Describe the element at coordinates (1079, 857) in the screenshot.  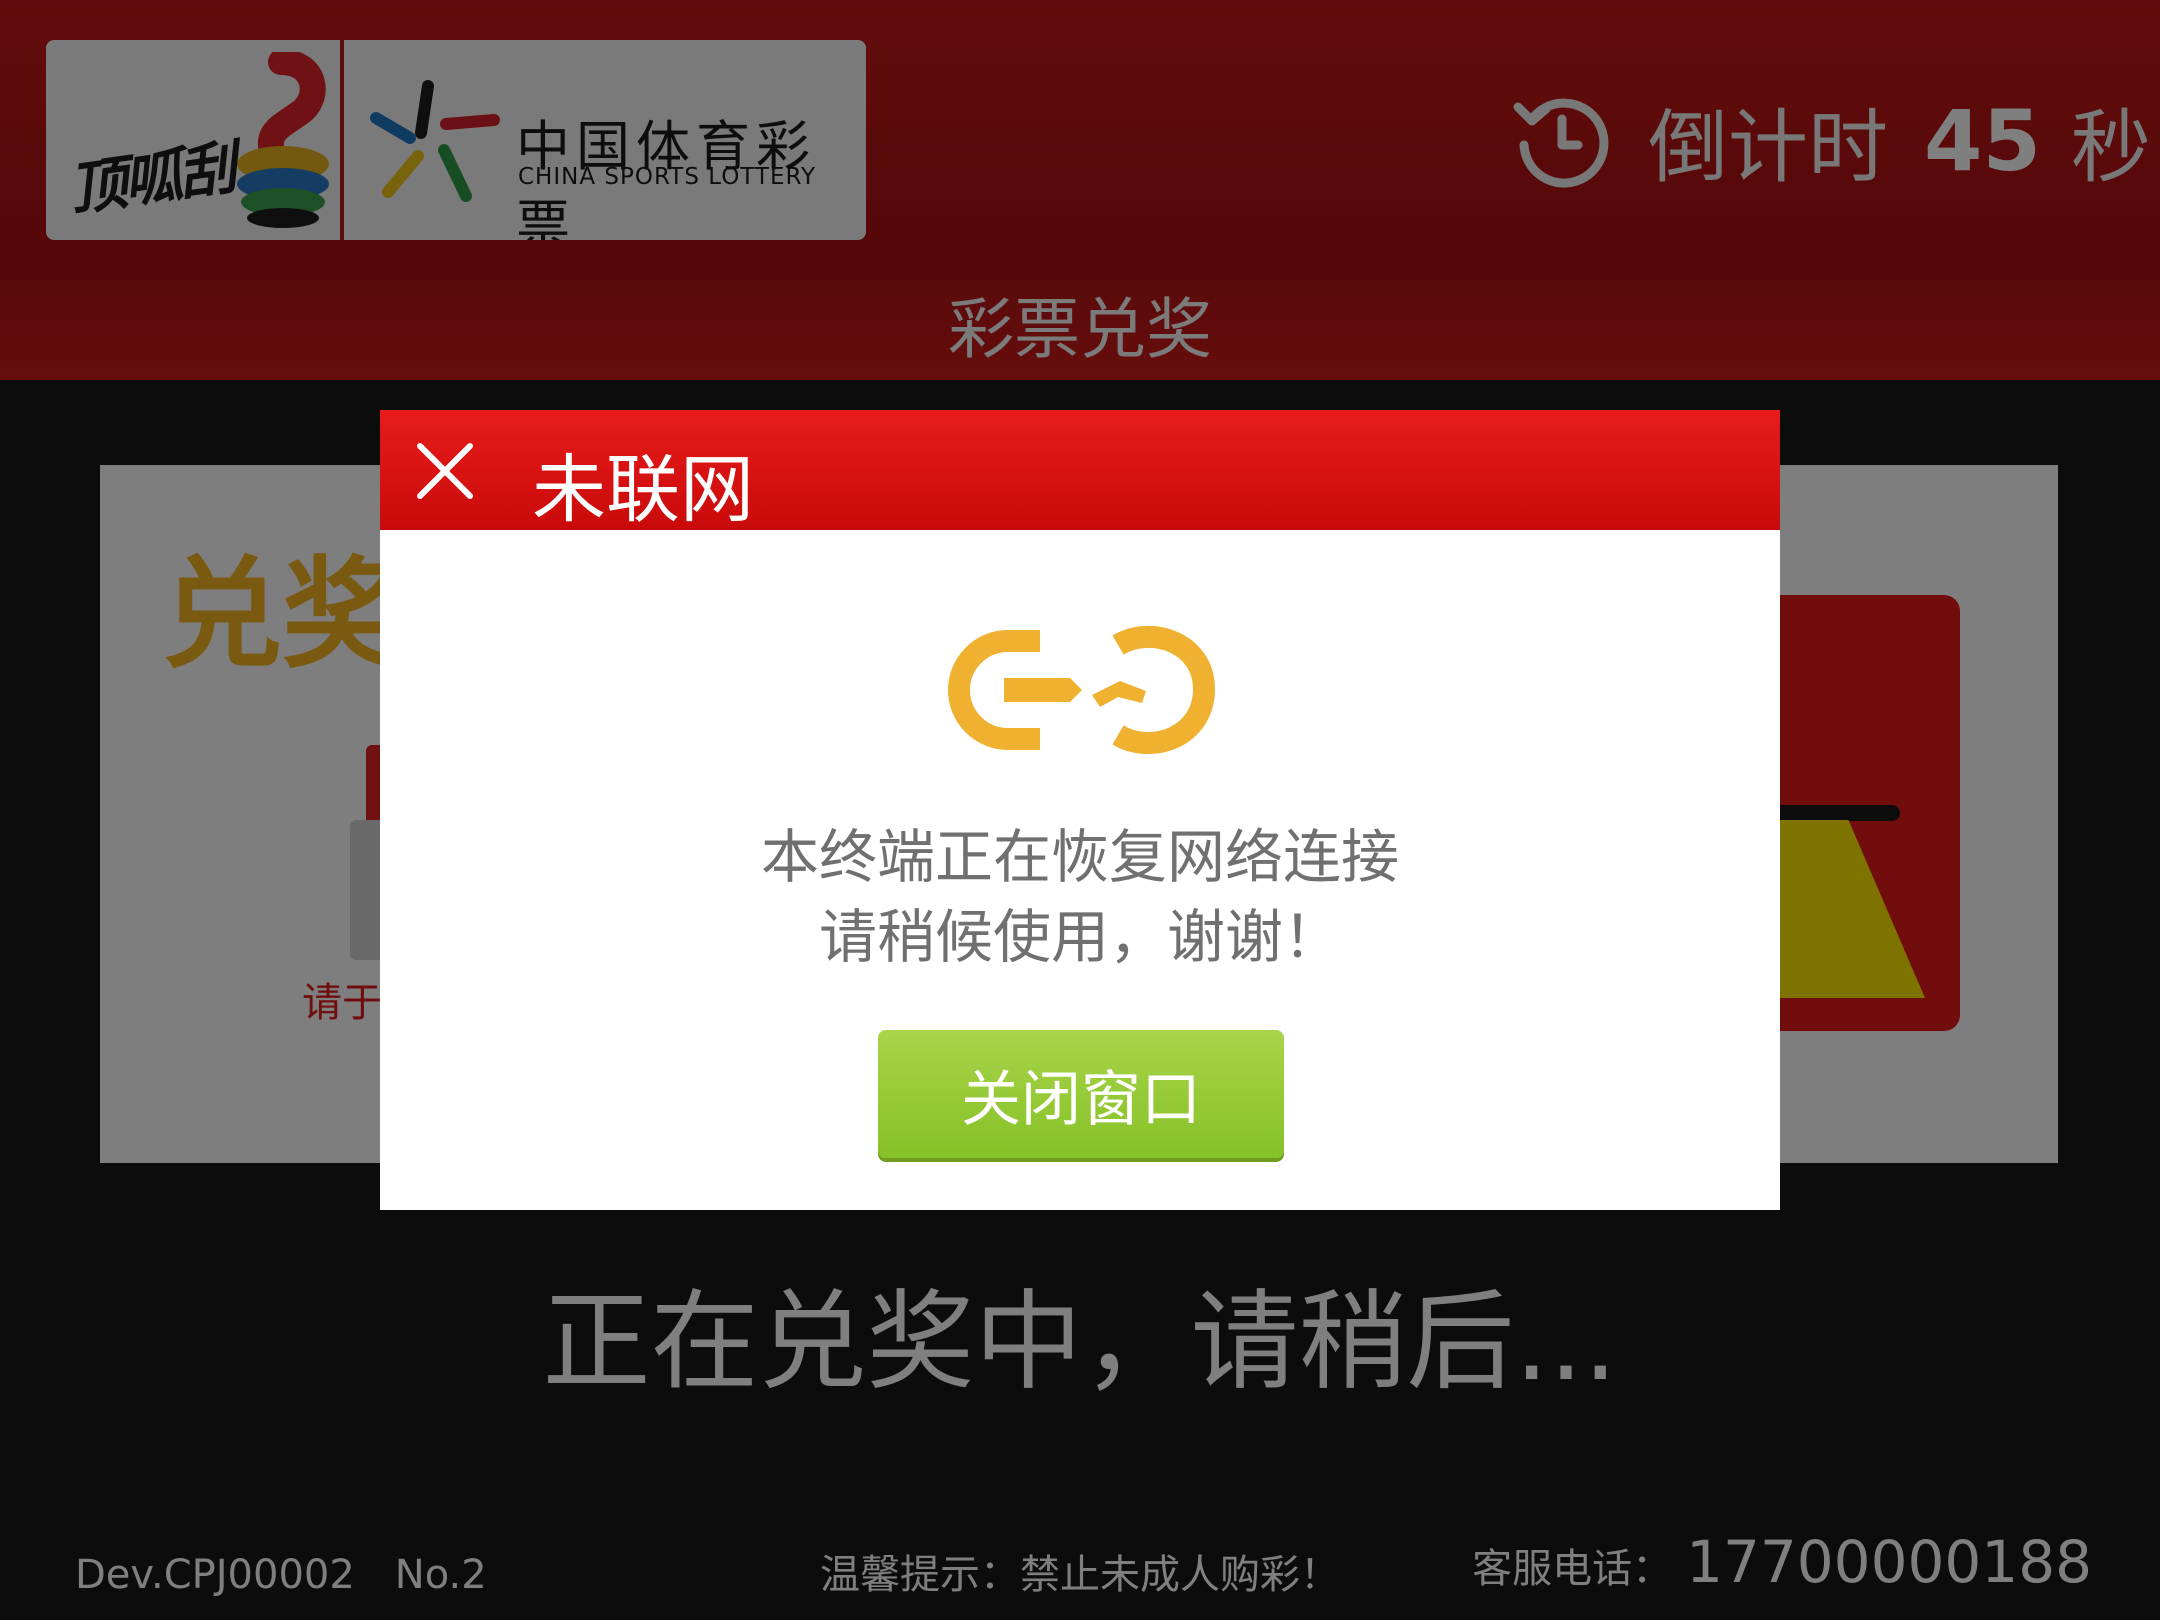
I see `dialog-message-line1: 本终端正在恢复网络连接` at that location.